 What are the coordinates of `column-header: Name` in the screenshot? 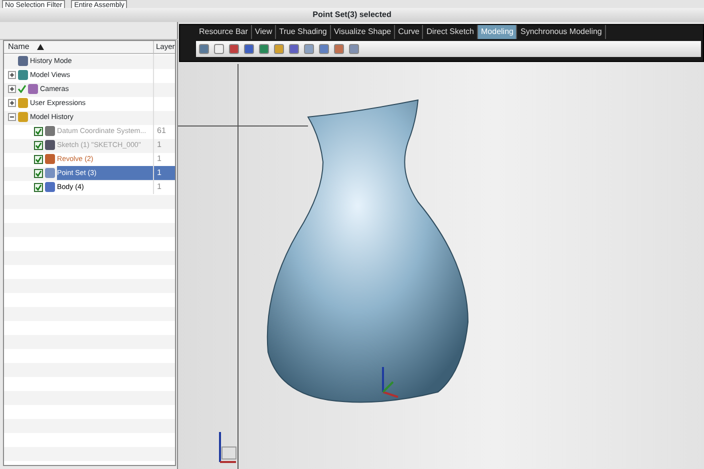 It's located at (19, 46).